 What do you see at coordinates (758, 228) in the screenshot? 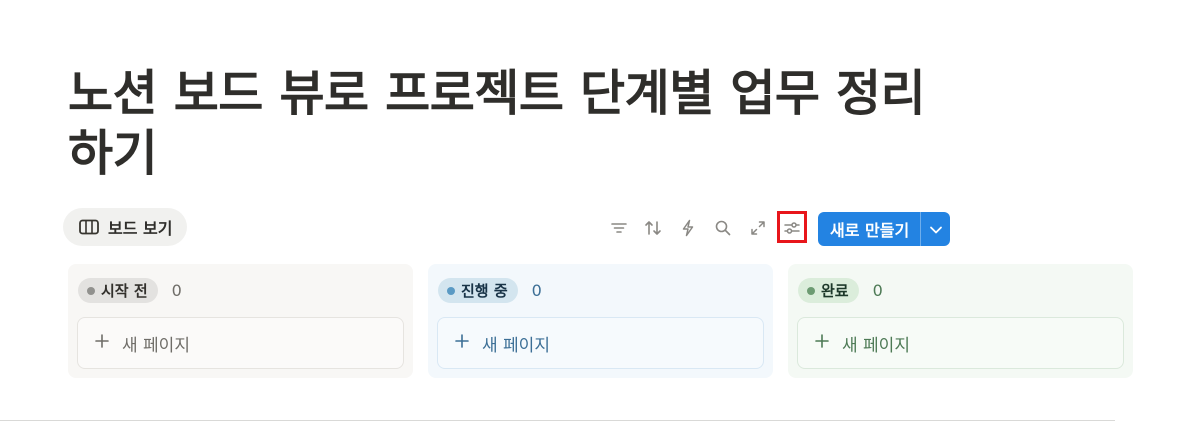
I see `expand-icon` at bounding box center [758, 228].